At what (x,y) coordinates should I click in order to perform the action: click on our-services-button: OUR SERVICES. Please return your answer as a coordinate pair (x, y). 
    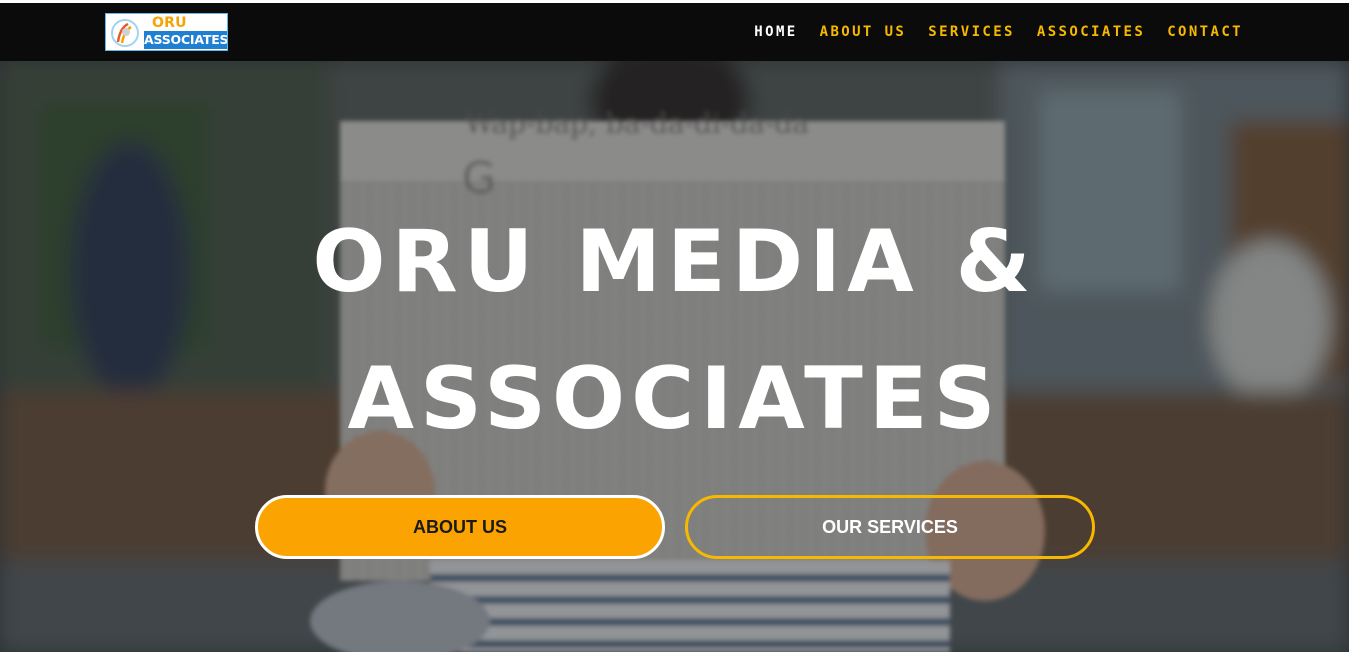
    Looking at the image, I should click on (890, 527).